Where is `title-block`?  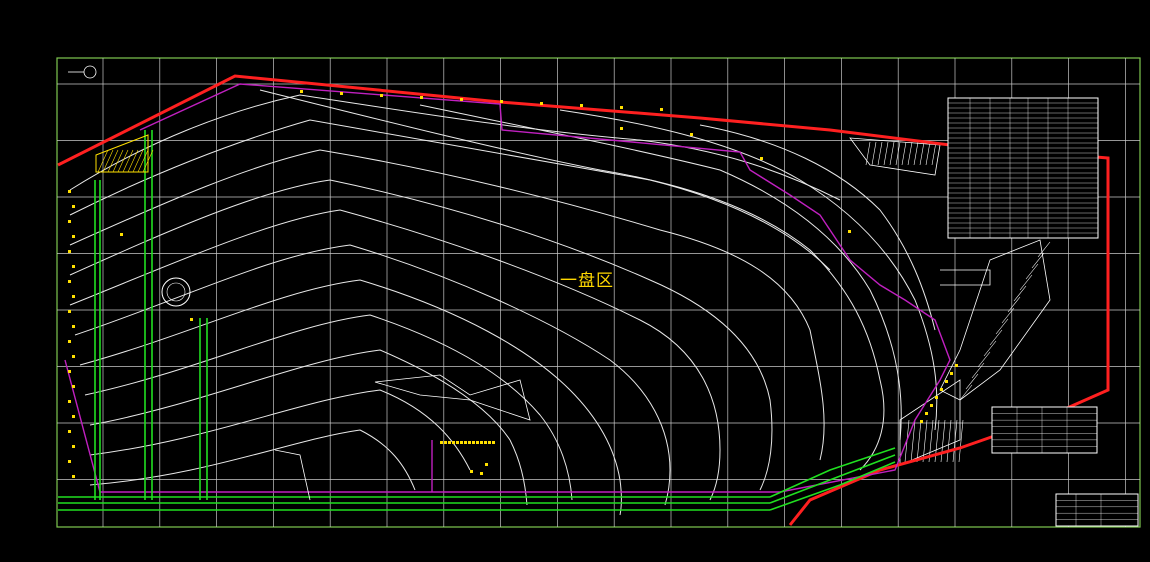
title-block is located at coordinates (1097, 510).